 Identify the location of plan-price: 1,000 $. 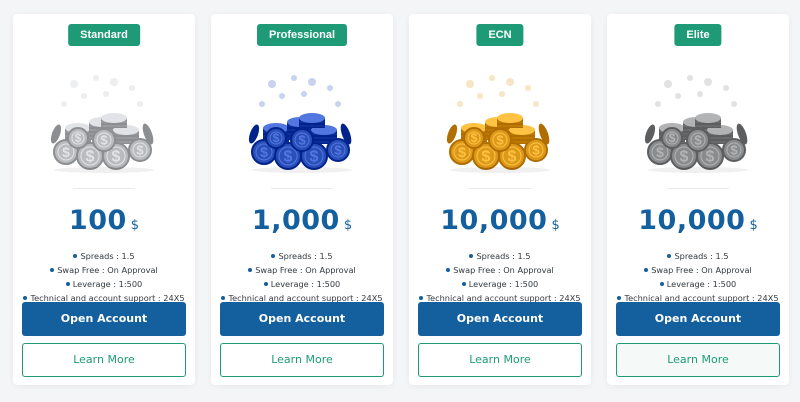
(302, 223).